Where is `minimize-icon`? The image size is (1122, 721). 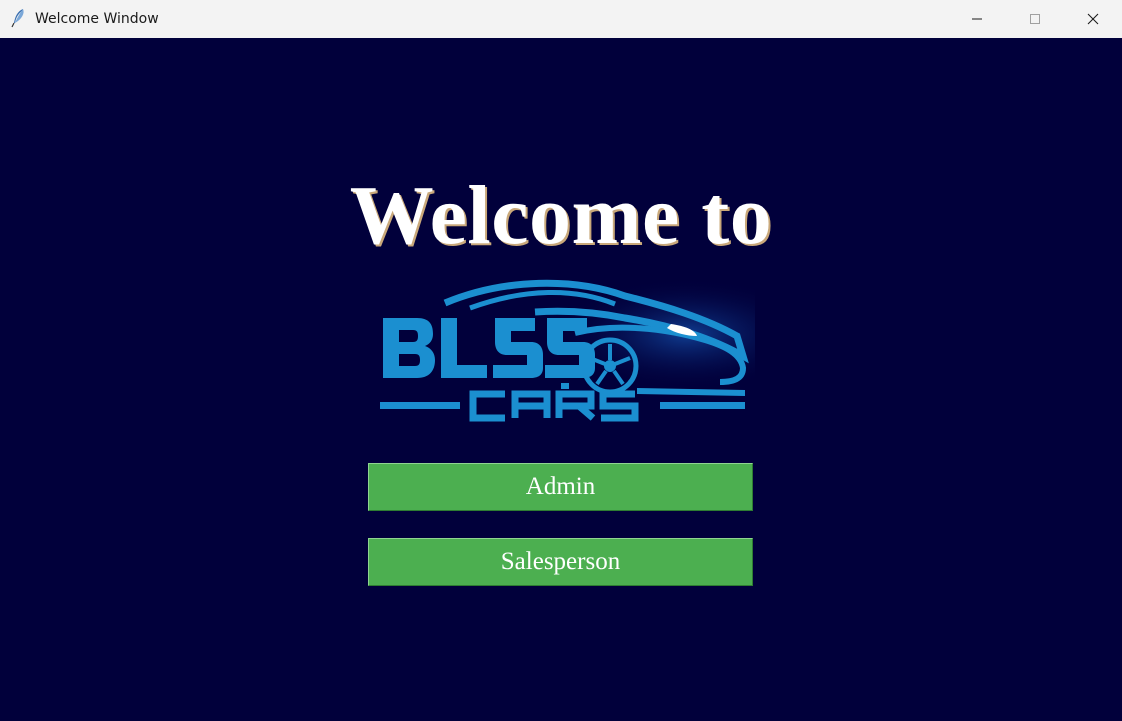 minimize-icon is located at coordinates (977, 19).